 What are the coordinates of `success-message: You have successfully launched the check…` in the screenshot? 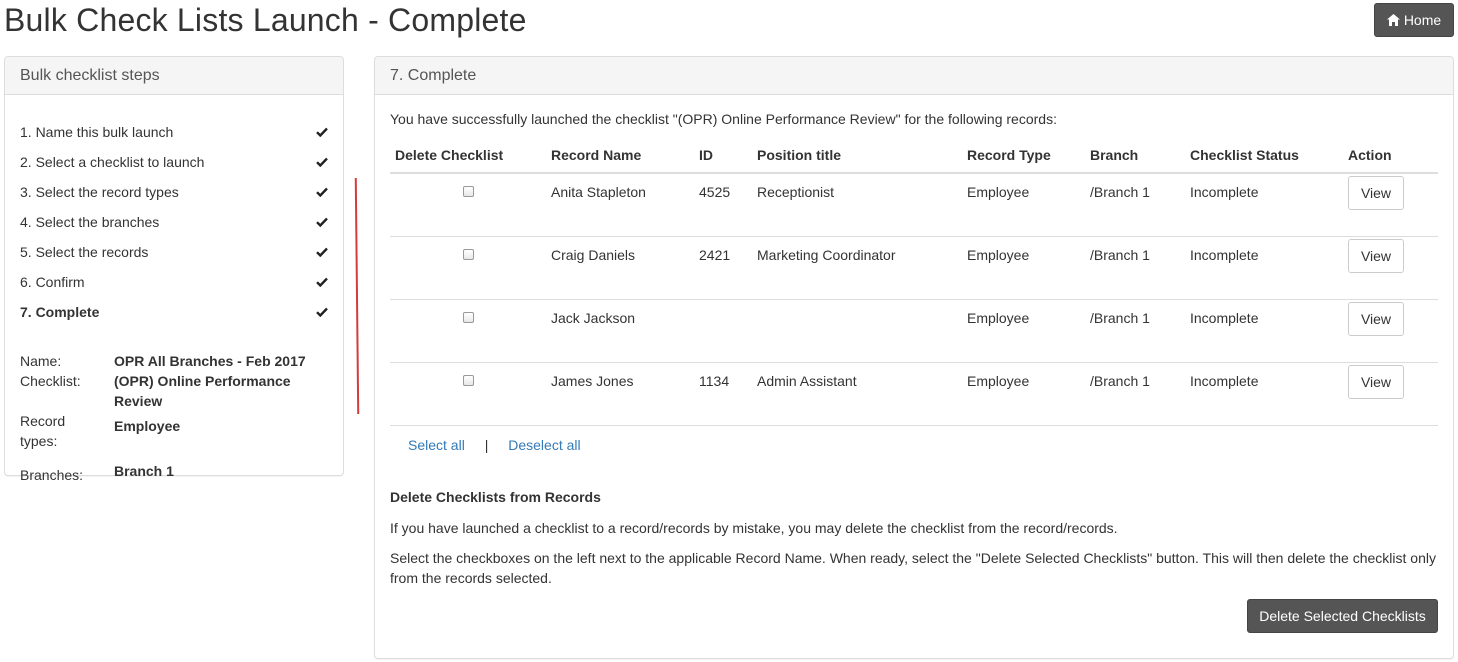 It's located at (723, 119).